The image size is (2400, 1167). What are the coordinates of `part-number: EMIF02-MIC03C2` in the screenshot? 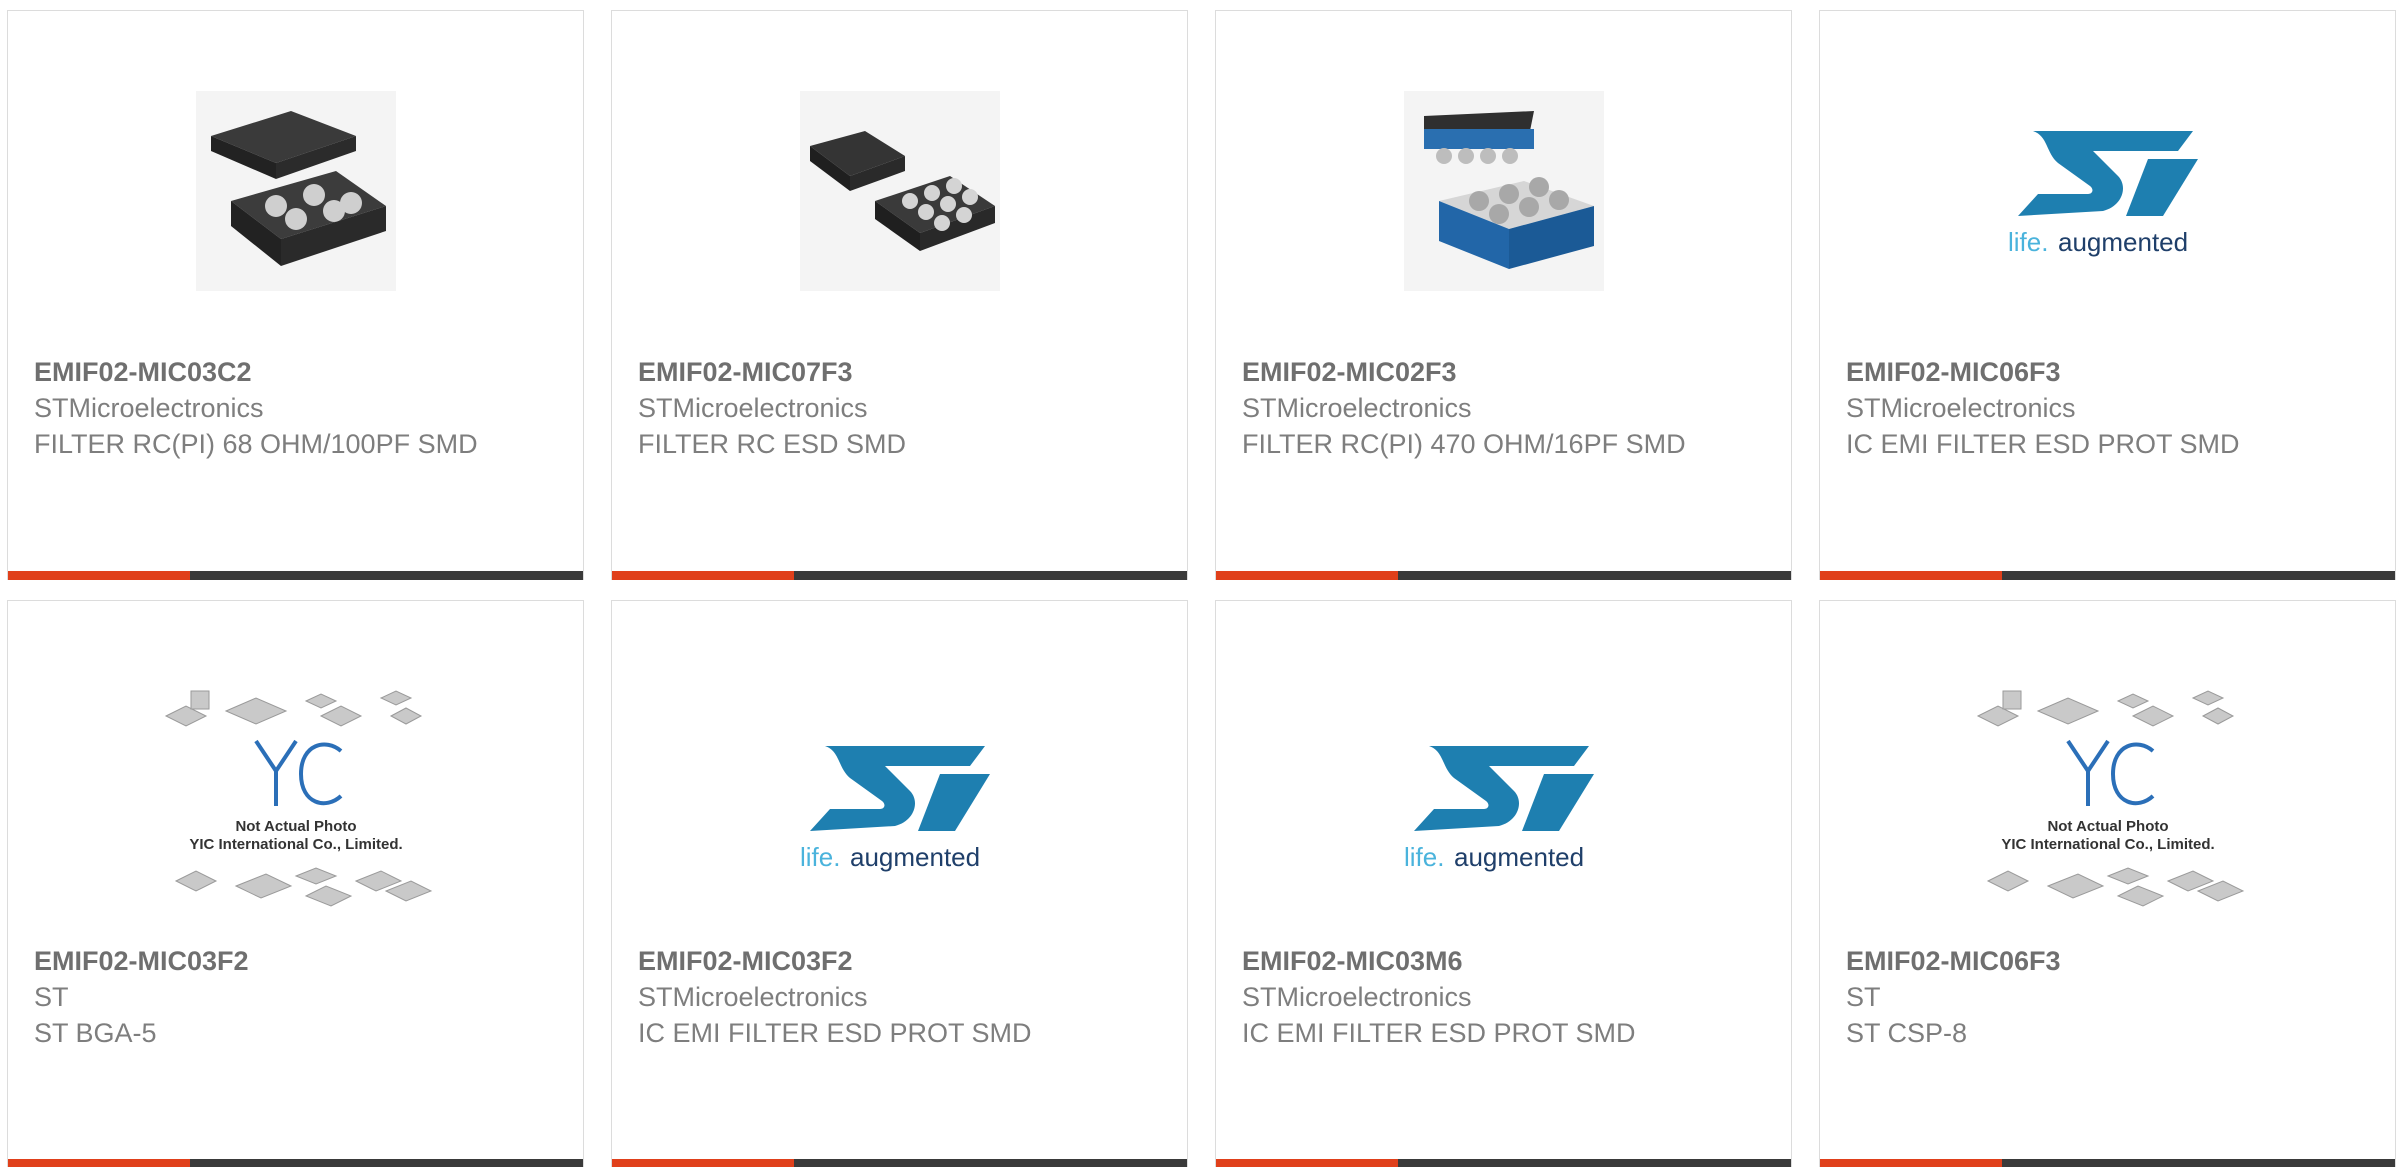 It's located at (298, 372).